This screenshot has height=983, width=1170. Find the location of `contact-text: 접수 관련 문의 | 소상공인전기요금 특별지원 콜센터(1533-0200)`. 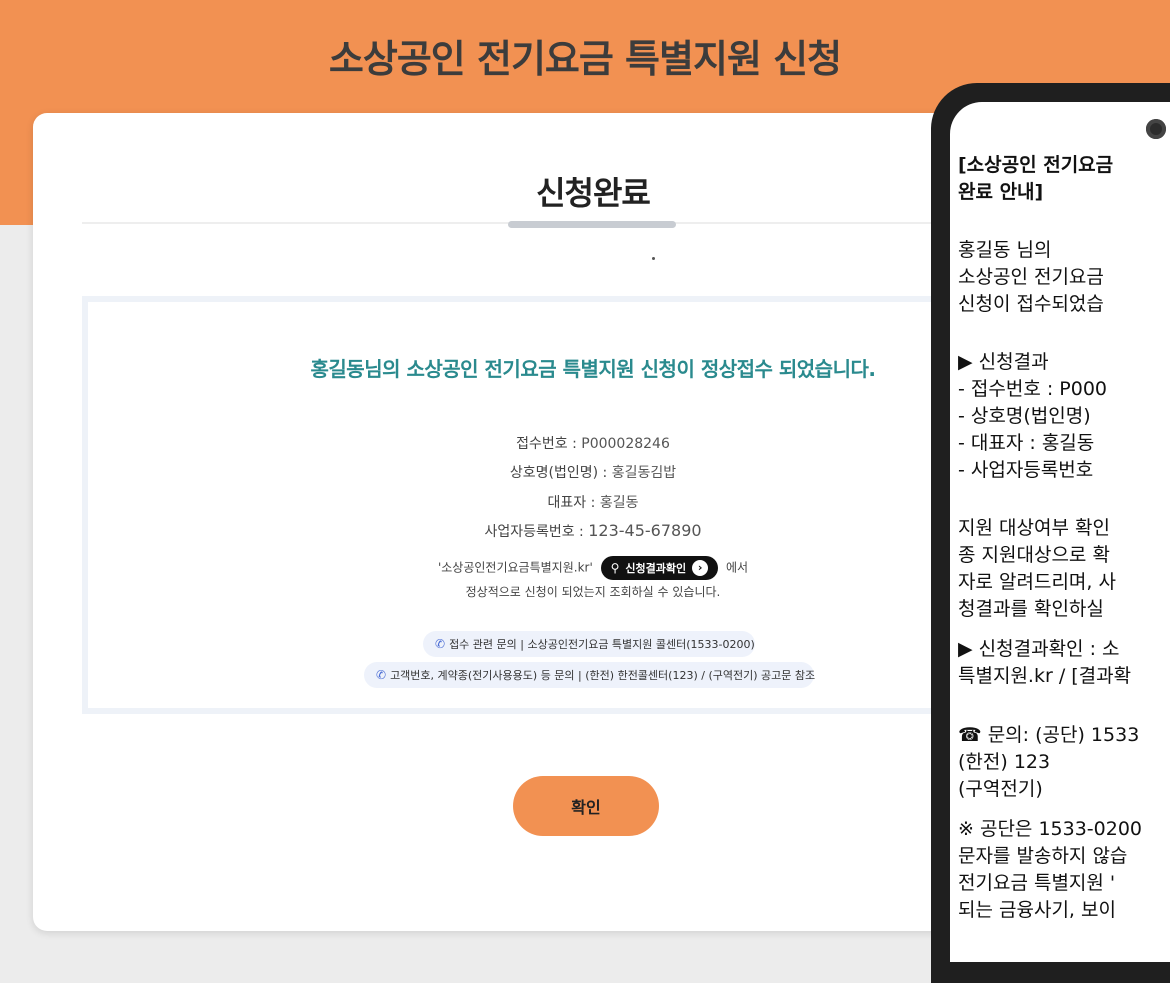

contact-text: 접수 관련 문의 | 소상공인전기요금 특별지원 콜센터(1533-0200) is located at coordinates (602, 644).